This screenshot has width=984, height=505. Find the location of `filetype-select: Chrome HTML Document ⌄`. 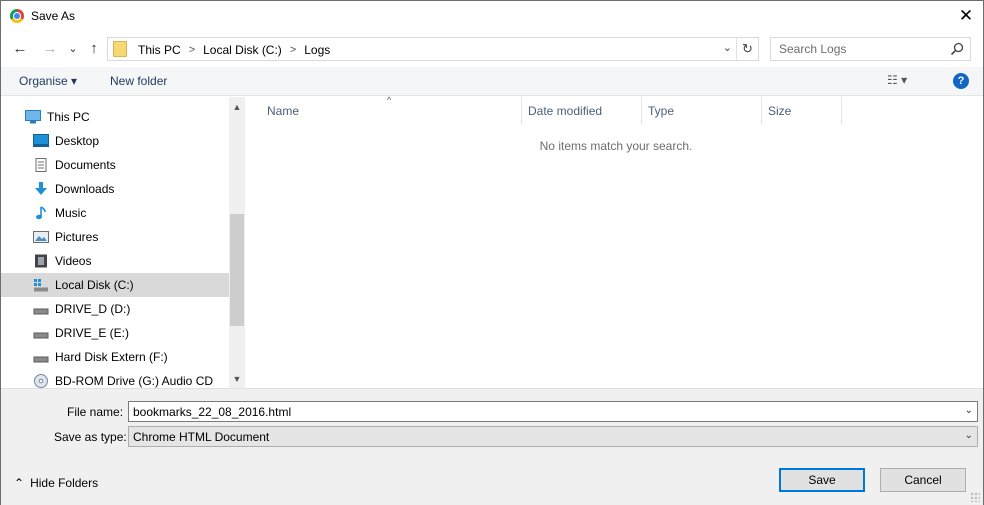

filetype-select: Chrome HTML Document ⌄ is located at coordinates (553, 436).